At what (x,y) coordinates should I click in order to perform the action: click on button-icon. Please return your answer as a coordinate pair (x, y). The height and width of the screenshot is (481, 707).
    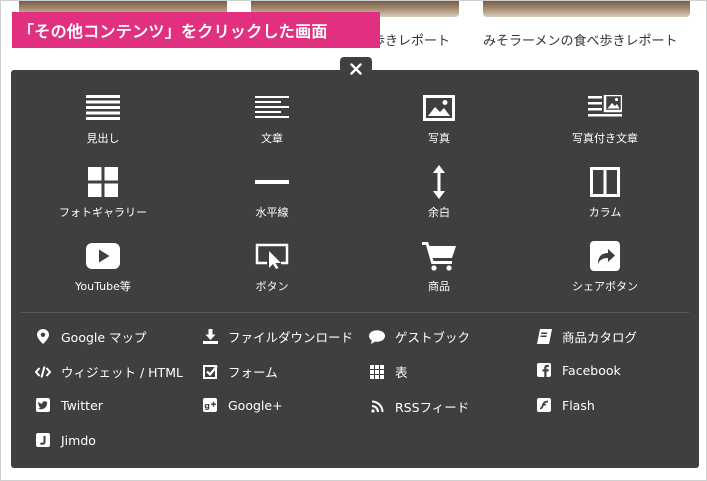
    Looking at the image, I should click on (272, 256).